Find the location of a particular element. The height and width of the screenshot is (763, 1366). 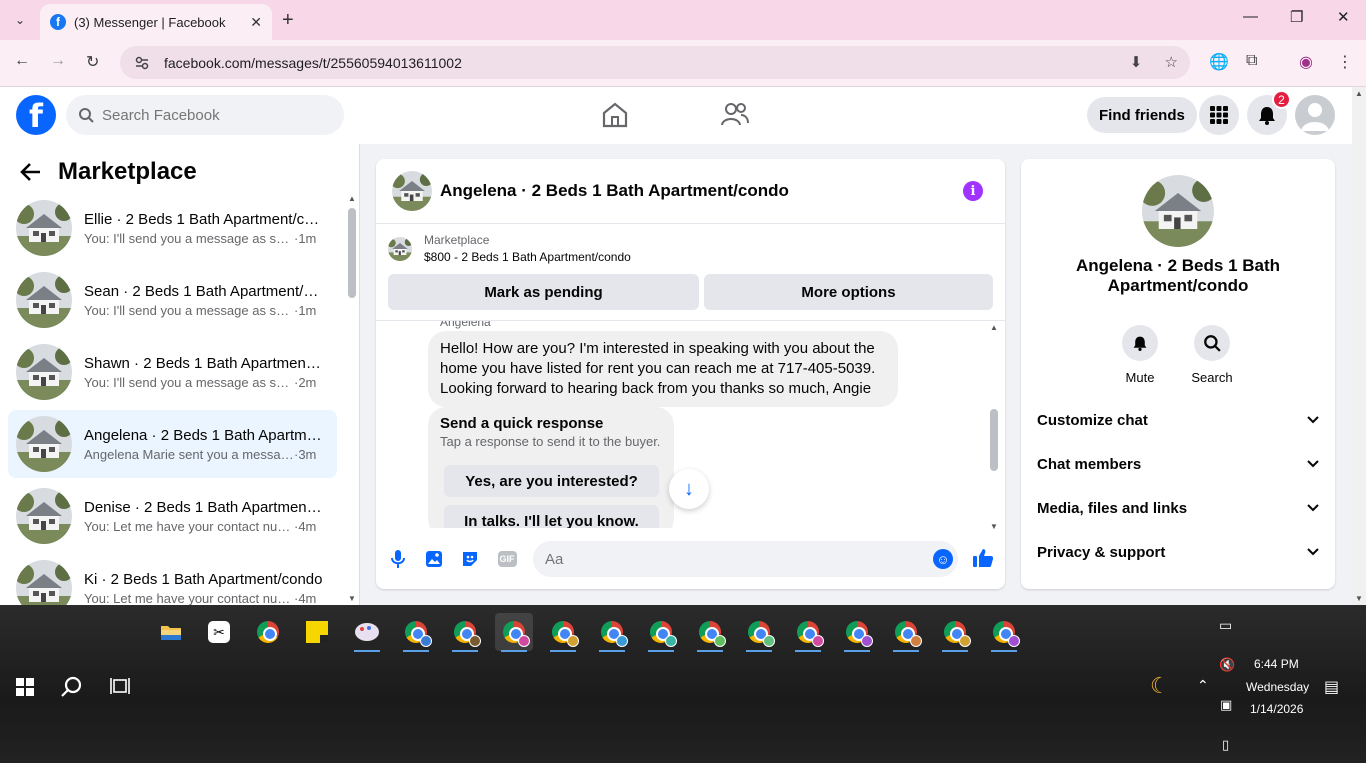

reload-icon: ↻ is located at coordinates (92, 62).